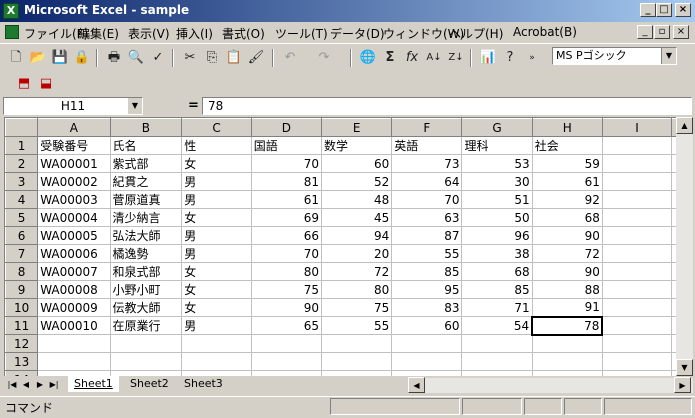  Describe the element at coordinates (194, 33) in the screenshot. I see `menu-item: 挿入(I)` at that location.